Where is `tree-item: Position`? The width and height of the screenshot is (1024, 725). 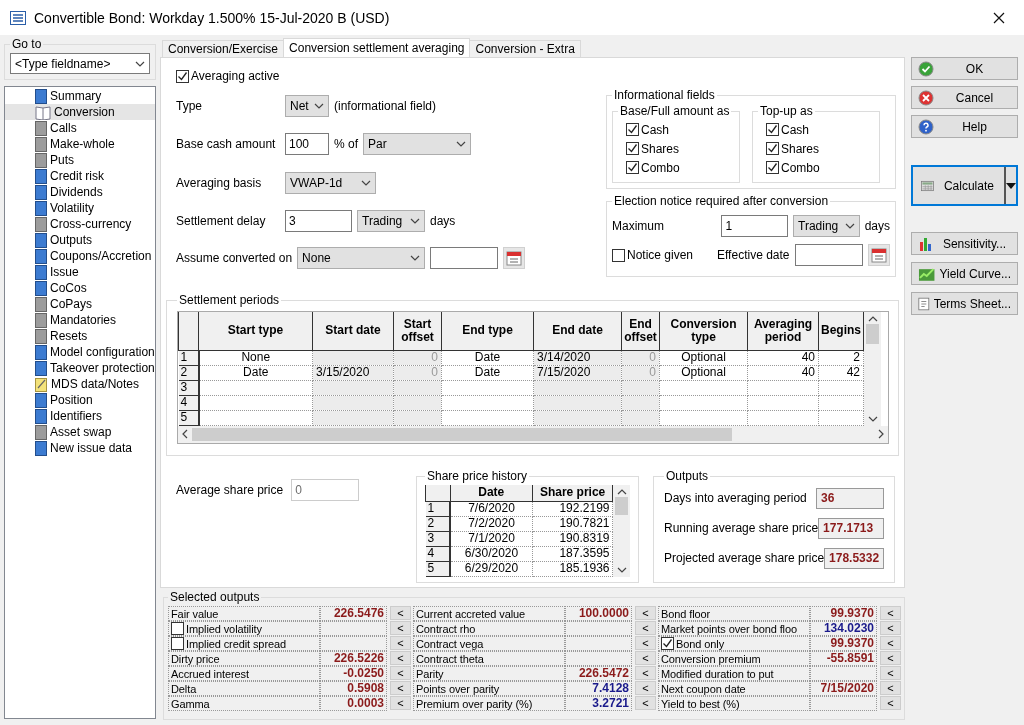
tree-item: Position is located at coordinates (80, 400).